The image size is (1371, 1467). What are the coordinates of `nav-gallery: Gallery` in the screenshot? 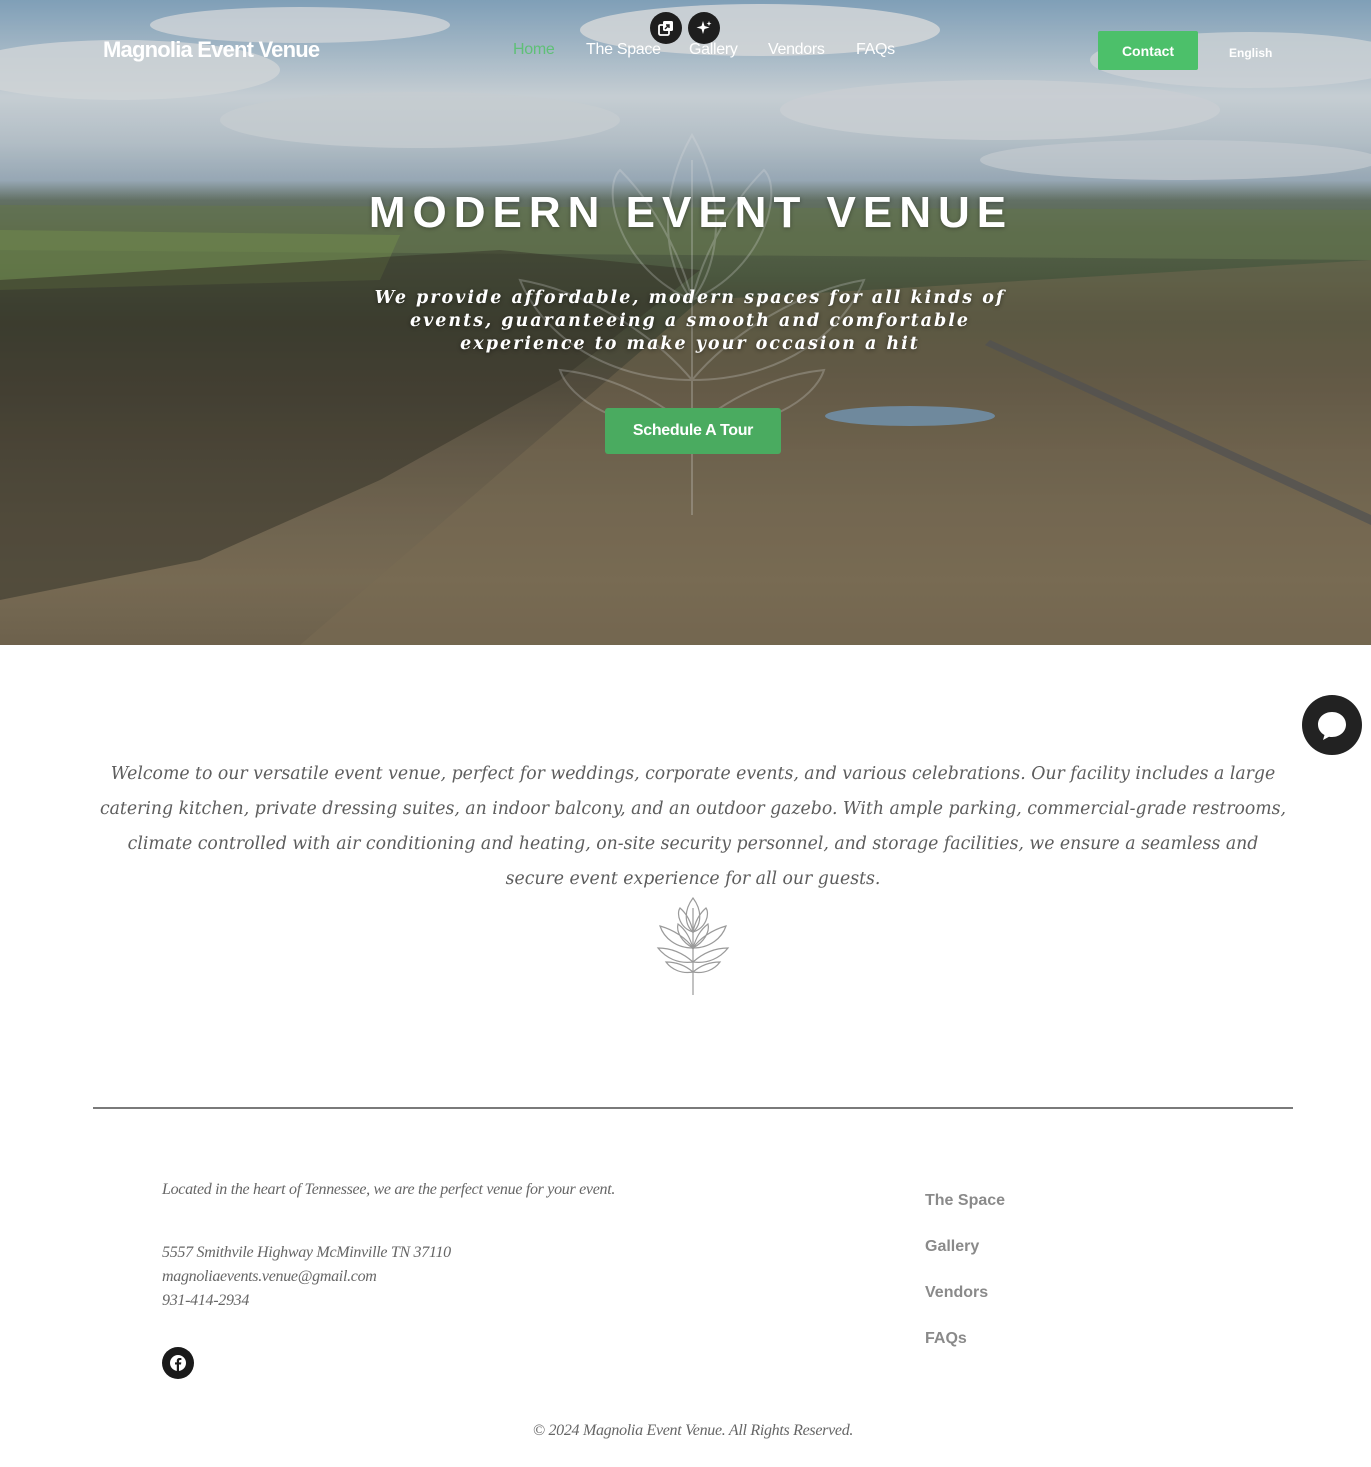 It's located at (713, 50).